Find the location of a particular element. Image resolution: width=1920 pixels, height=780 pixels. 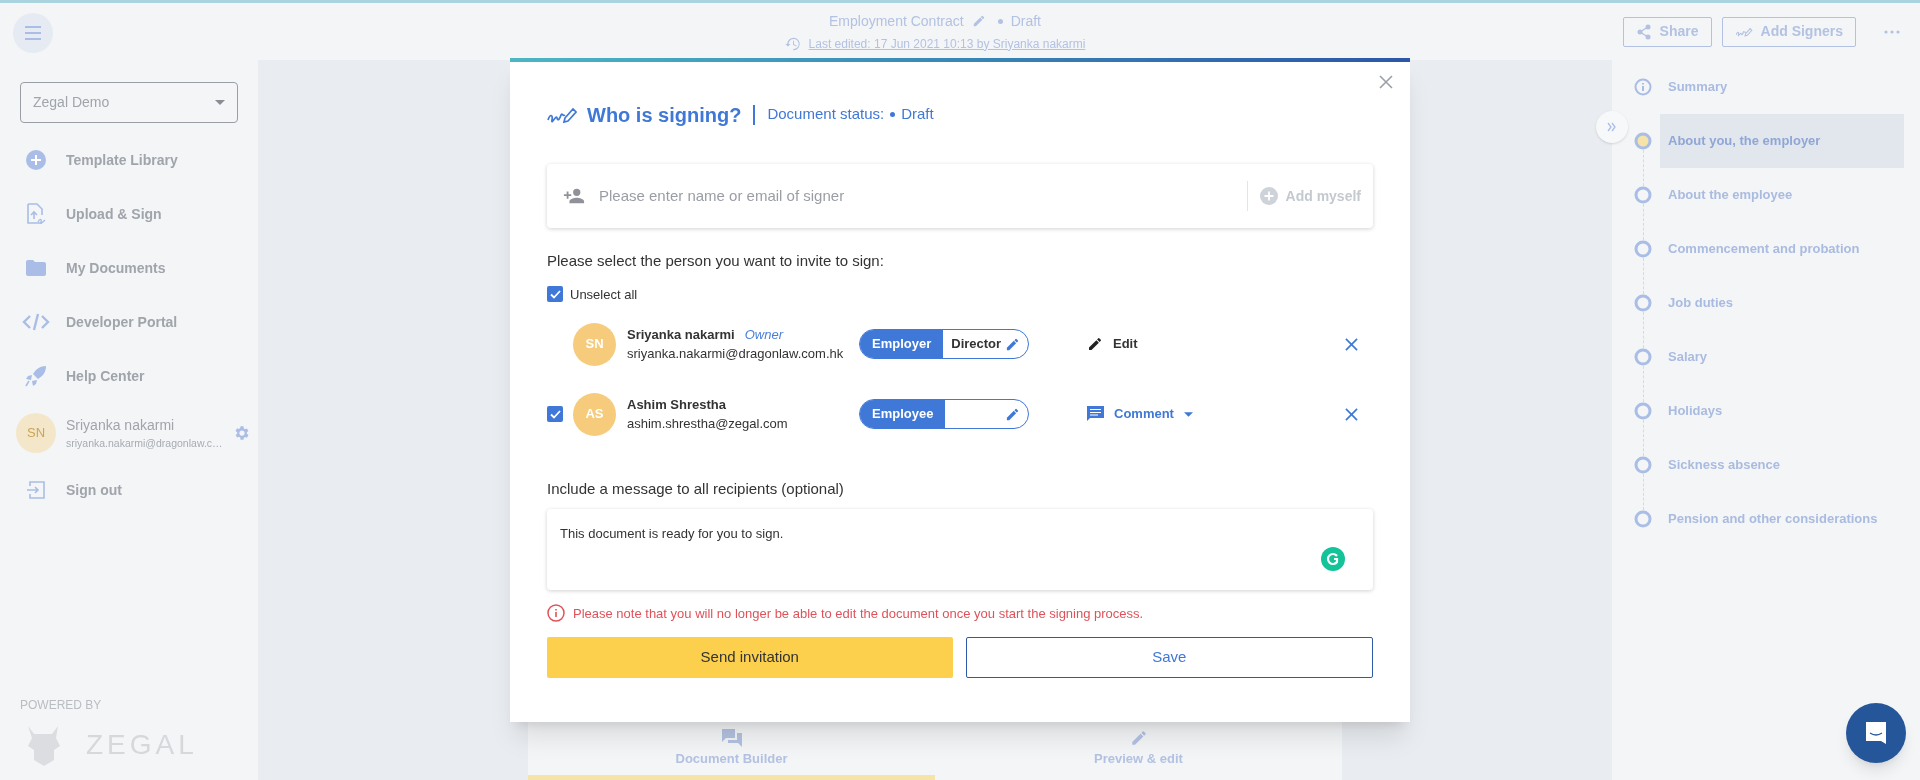

folder-icon is located at coordinates (36, 268).